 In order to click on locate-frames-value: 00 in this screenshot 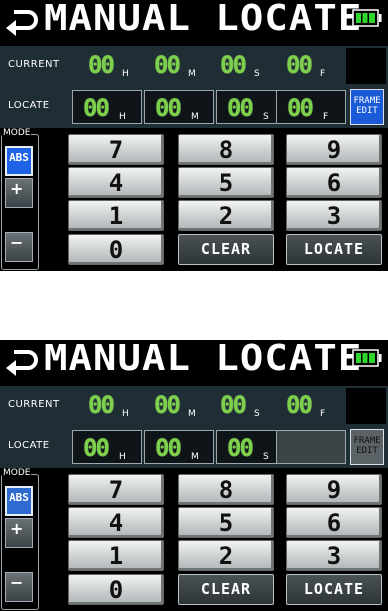, I will do `click(300, 108)`.